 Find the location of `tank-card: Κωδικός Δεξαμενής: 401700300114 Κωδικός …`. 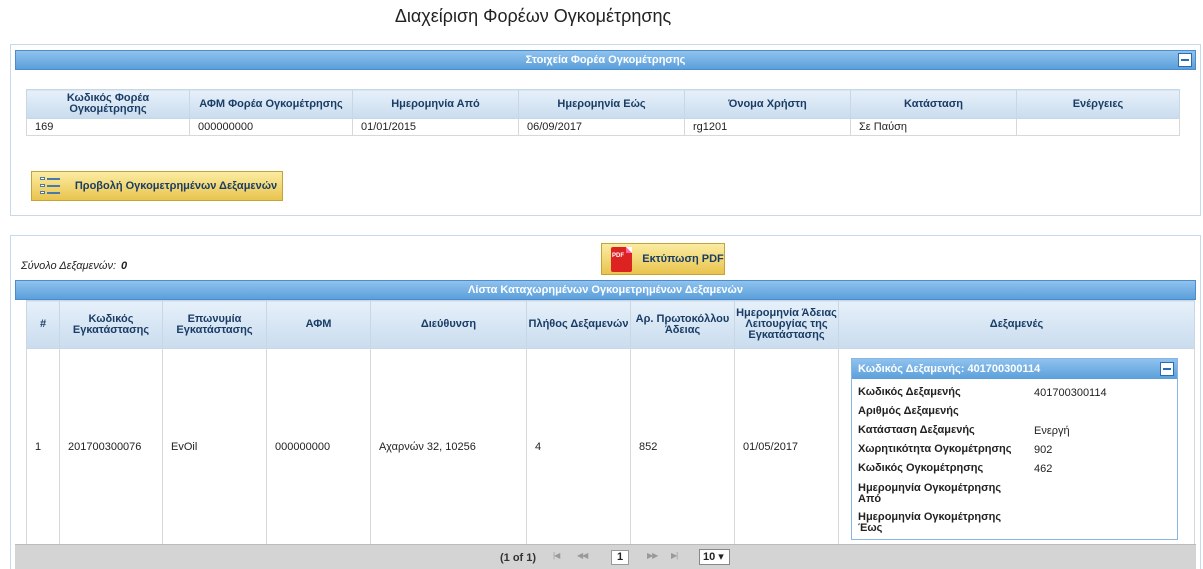

tank-card: Κωδικός Δεξαμενής: 401700300114 Κωδικός … is located at coordinates (1014, 449).